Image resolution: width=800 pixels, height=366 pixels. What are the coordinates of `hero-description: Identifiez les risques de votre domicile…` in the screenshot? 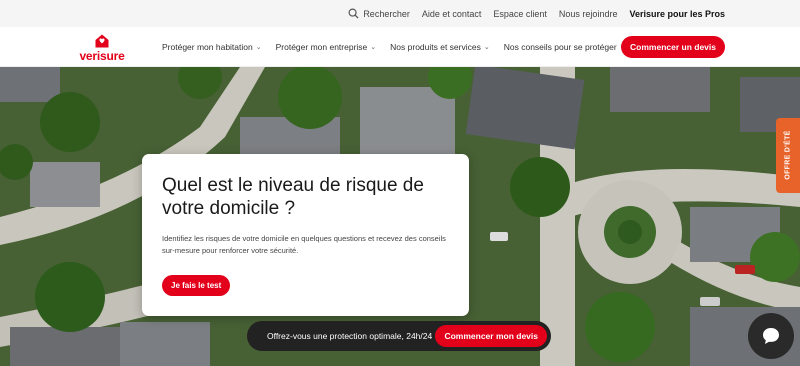 It's located at (304, 244).